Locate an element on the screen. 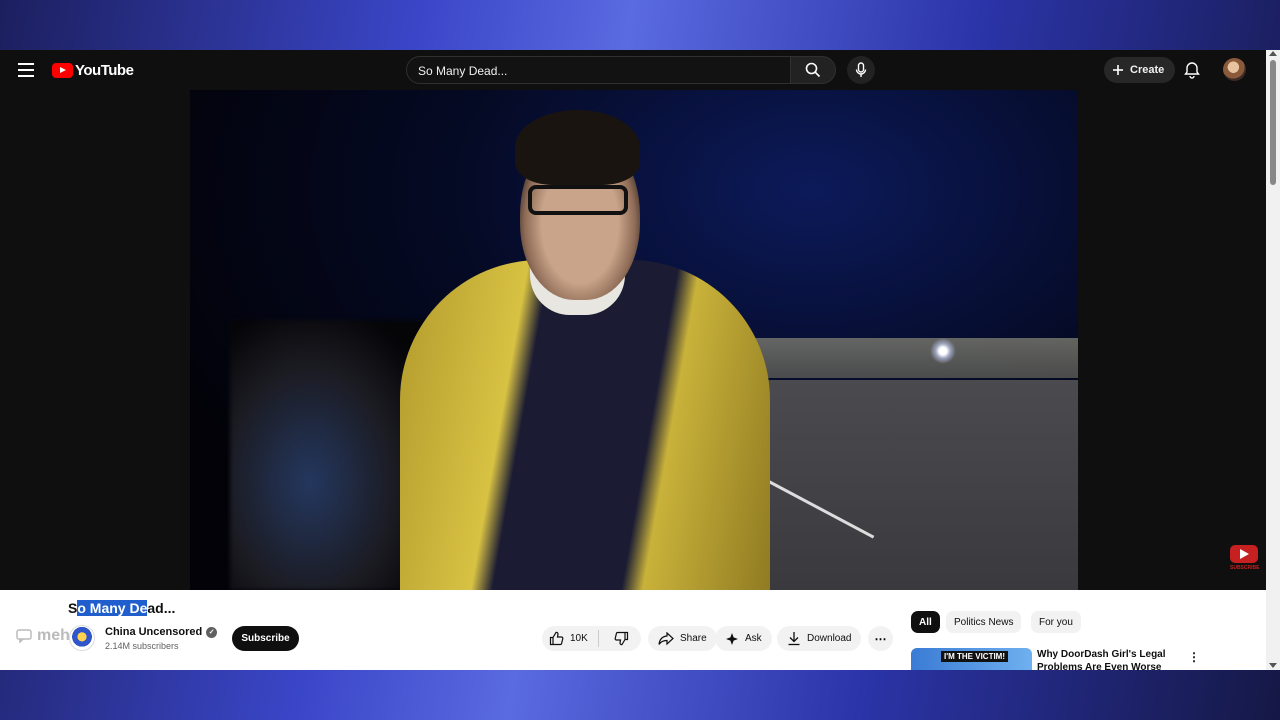 The width and height of the screenshot is (1280, 720). youtube-play-icon is located at coordinates (62, 70).